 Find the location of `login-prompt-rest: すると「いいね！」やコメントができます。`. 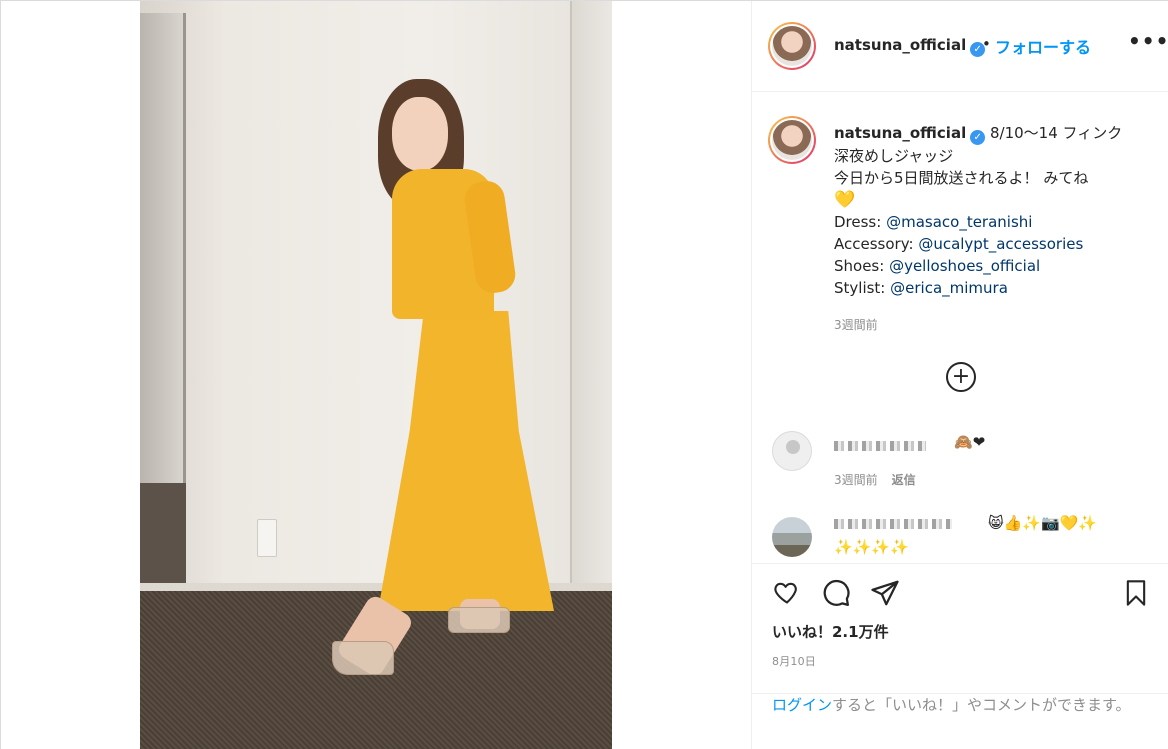

login-prompt-rest: すると「いいね！」やコメントができます。 is located at coordinates (981, 705).